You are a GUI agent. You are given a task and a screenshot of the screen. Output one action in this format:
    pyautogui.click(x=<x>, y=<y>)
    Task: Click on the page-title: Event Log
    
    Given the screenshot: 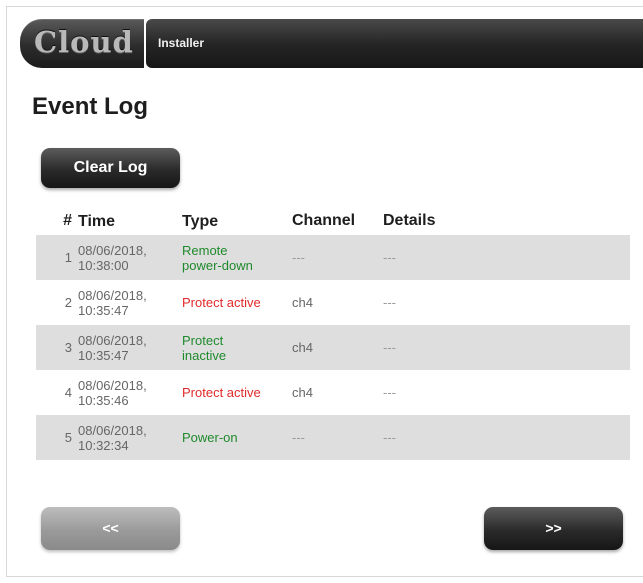 What is the action you would take?
    pyautogui.click(x=90, y=106)
    